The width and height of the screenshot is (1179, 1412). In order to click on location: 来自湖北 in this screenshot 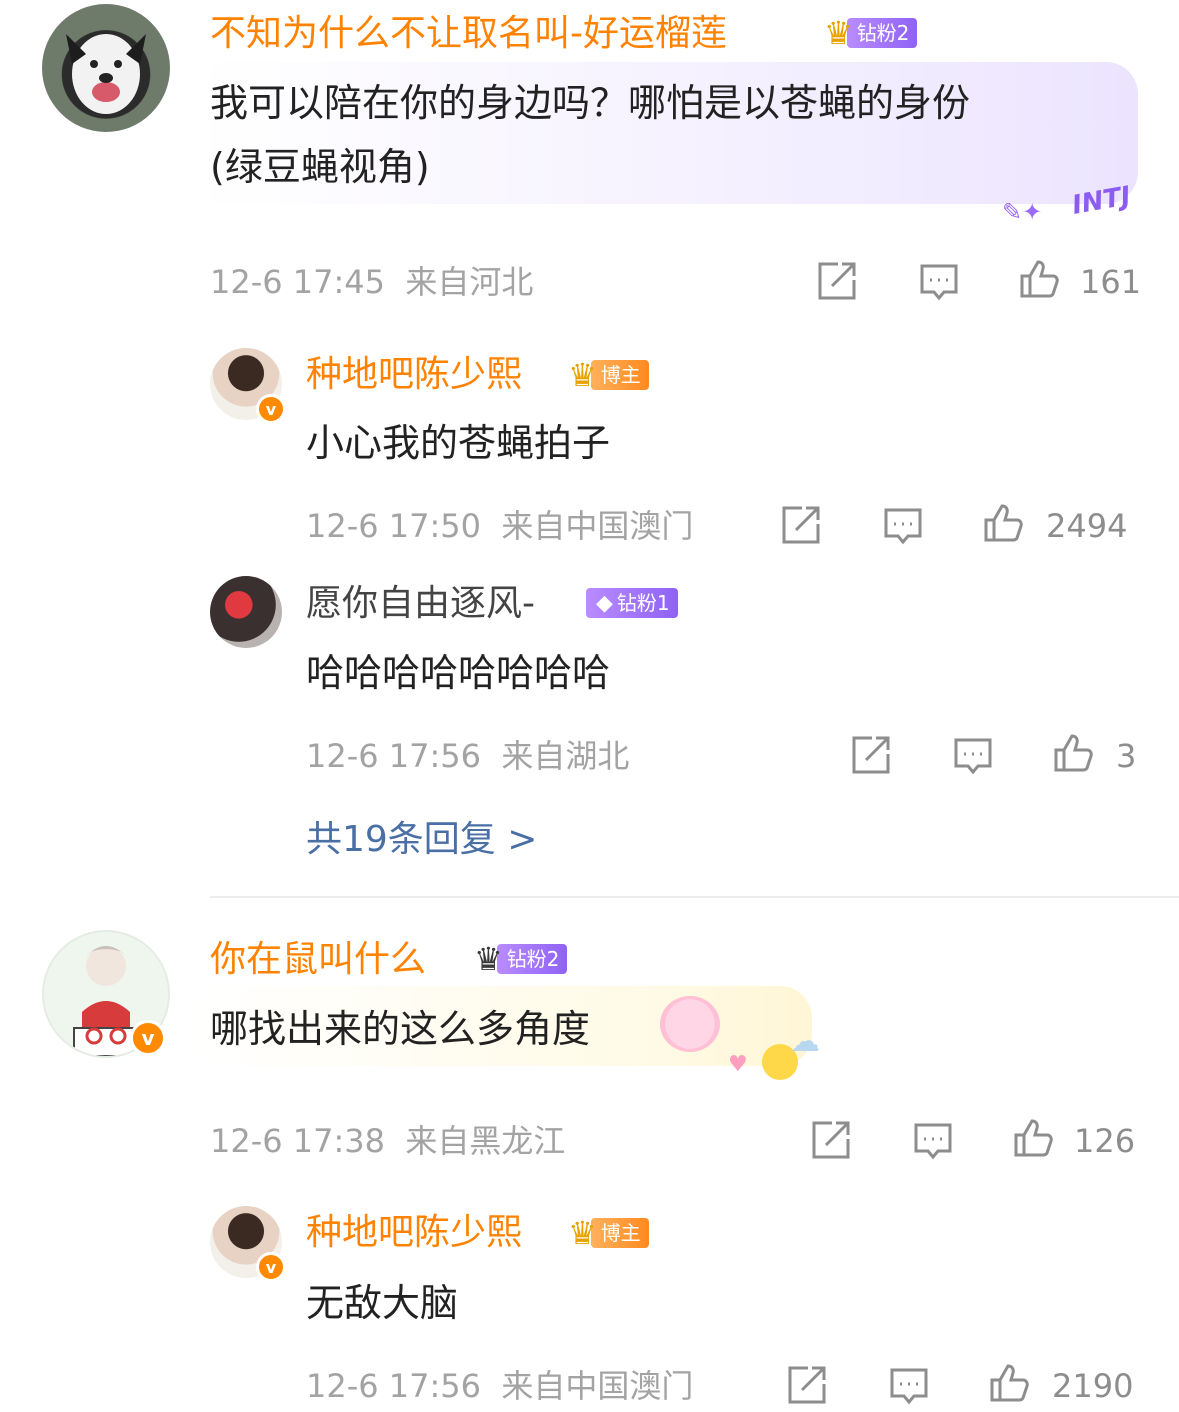, I will do `click(565, 756)`.